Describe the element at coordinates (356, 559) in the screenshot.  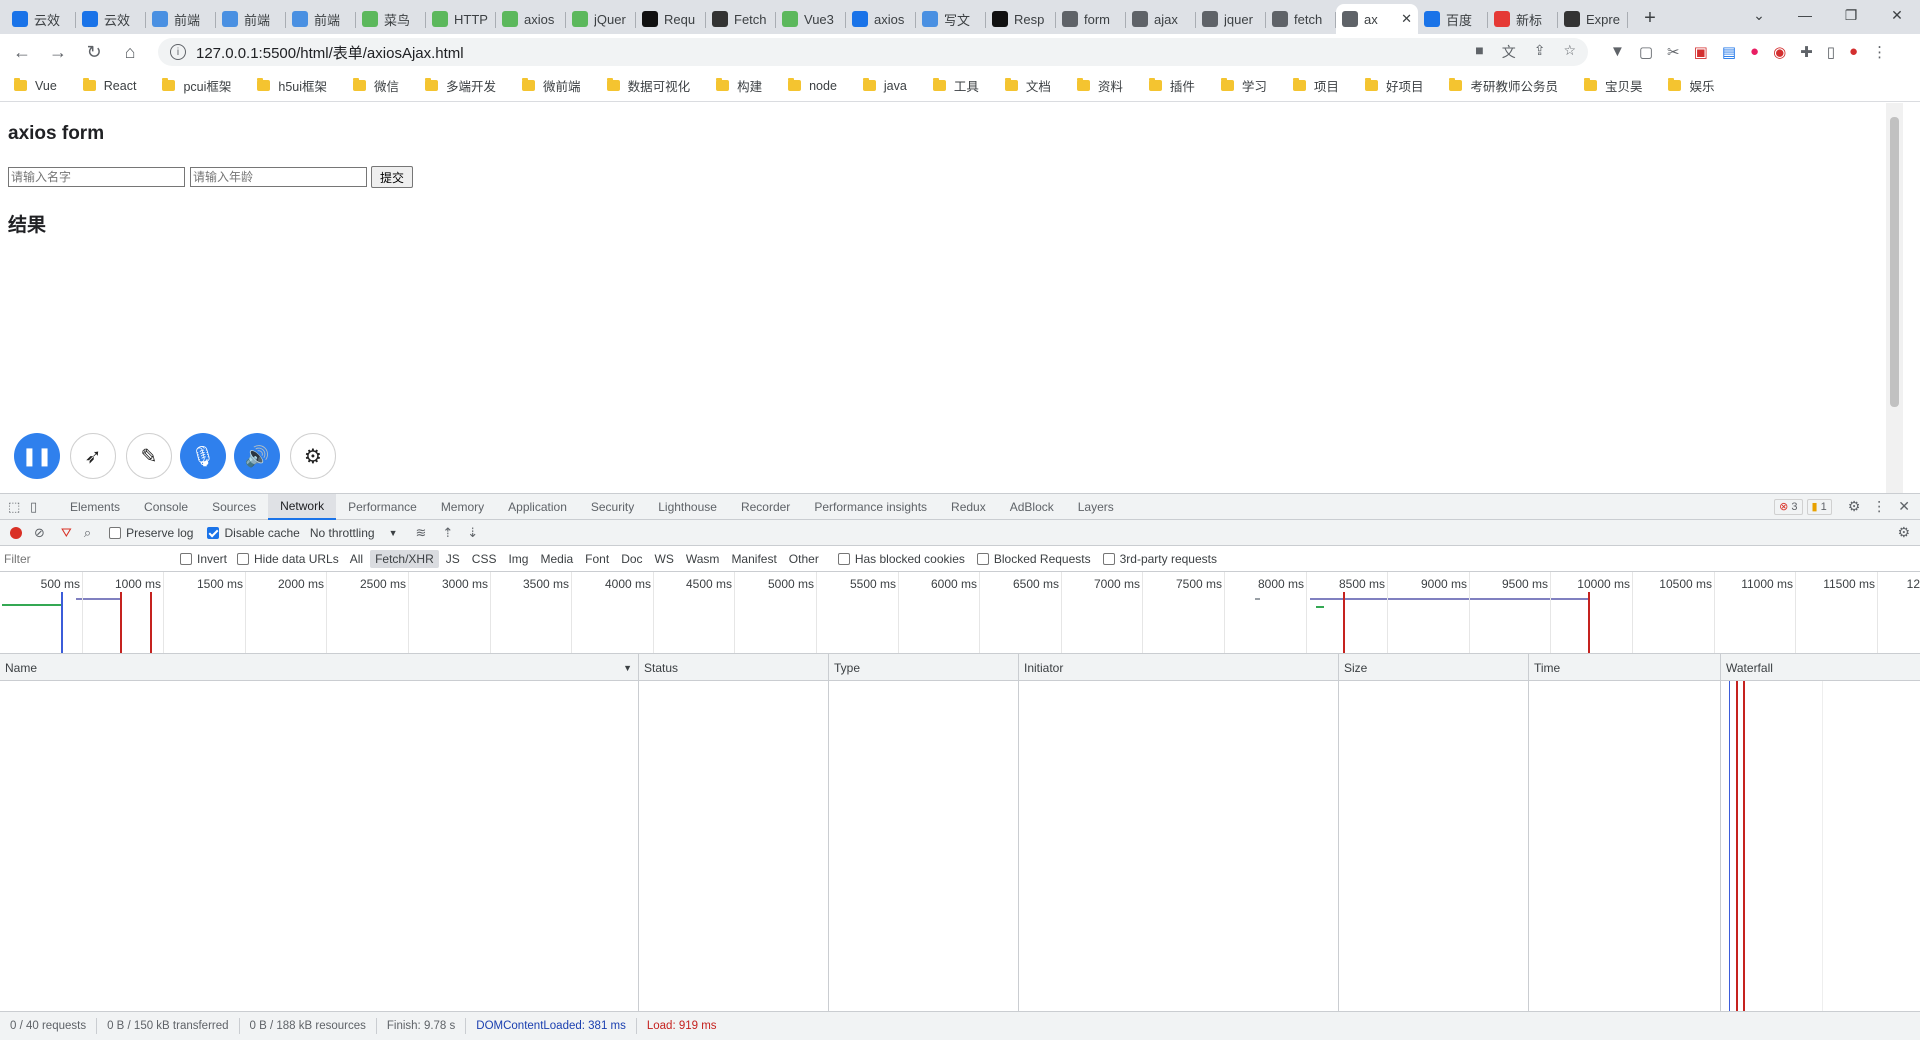
I see `type-filter-all: All` at that location.